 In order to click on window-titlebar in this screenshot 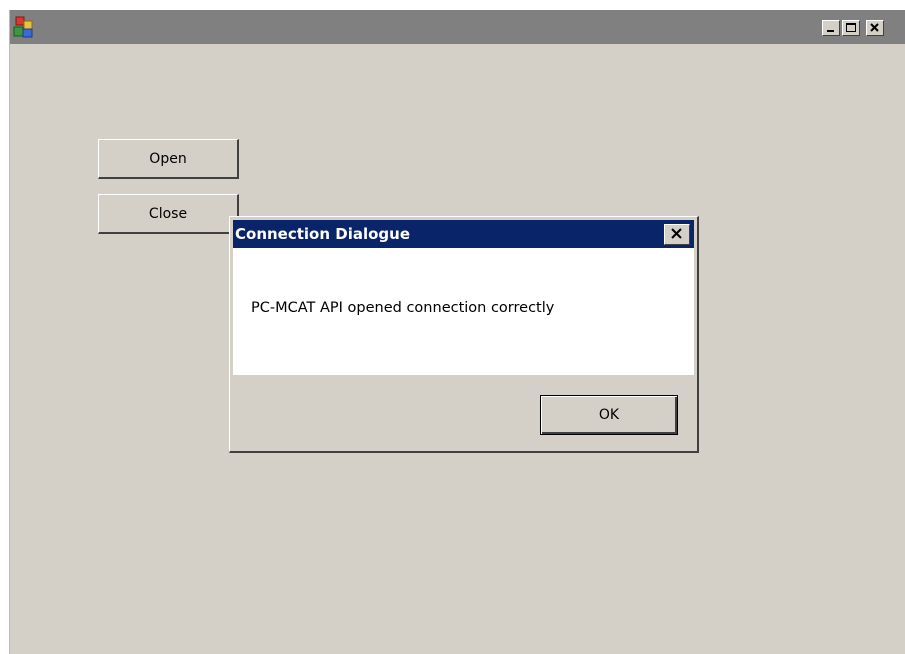, I will do `click(457, 27)`.